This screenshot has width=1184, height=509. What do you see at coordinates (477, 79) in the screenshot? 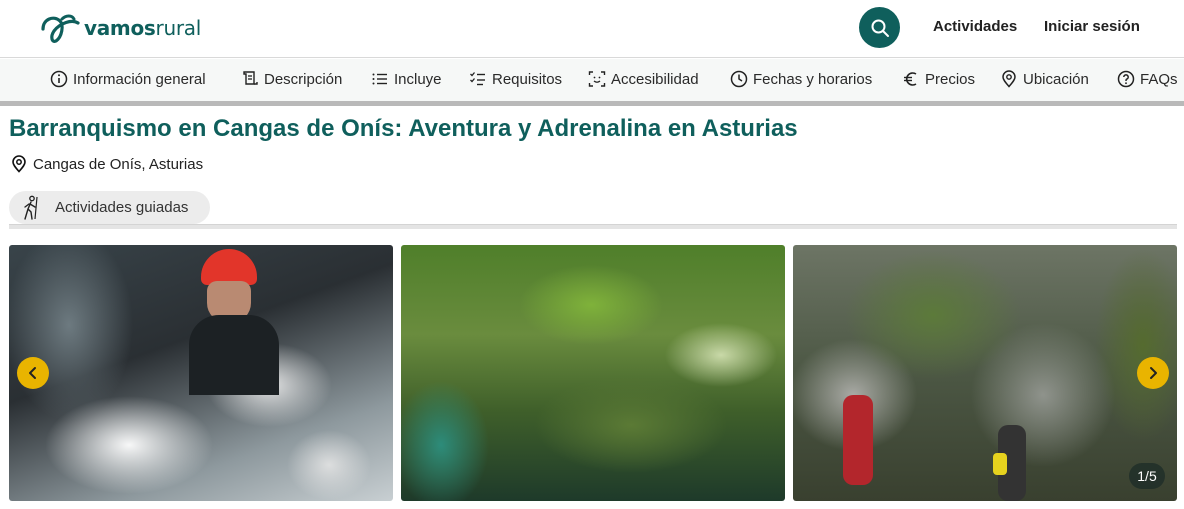
I see `checklist-icon` at bounding box center [477, 79].